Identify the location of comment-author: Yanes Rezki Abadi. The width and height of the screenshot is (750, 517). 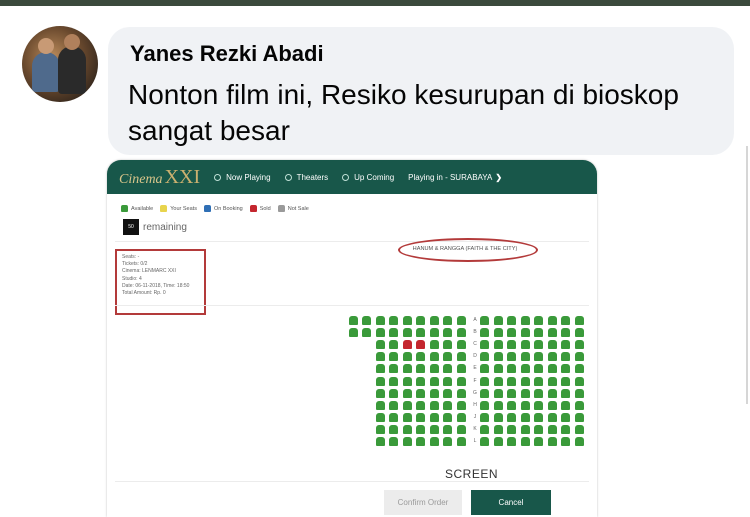
(227, 54).